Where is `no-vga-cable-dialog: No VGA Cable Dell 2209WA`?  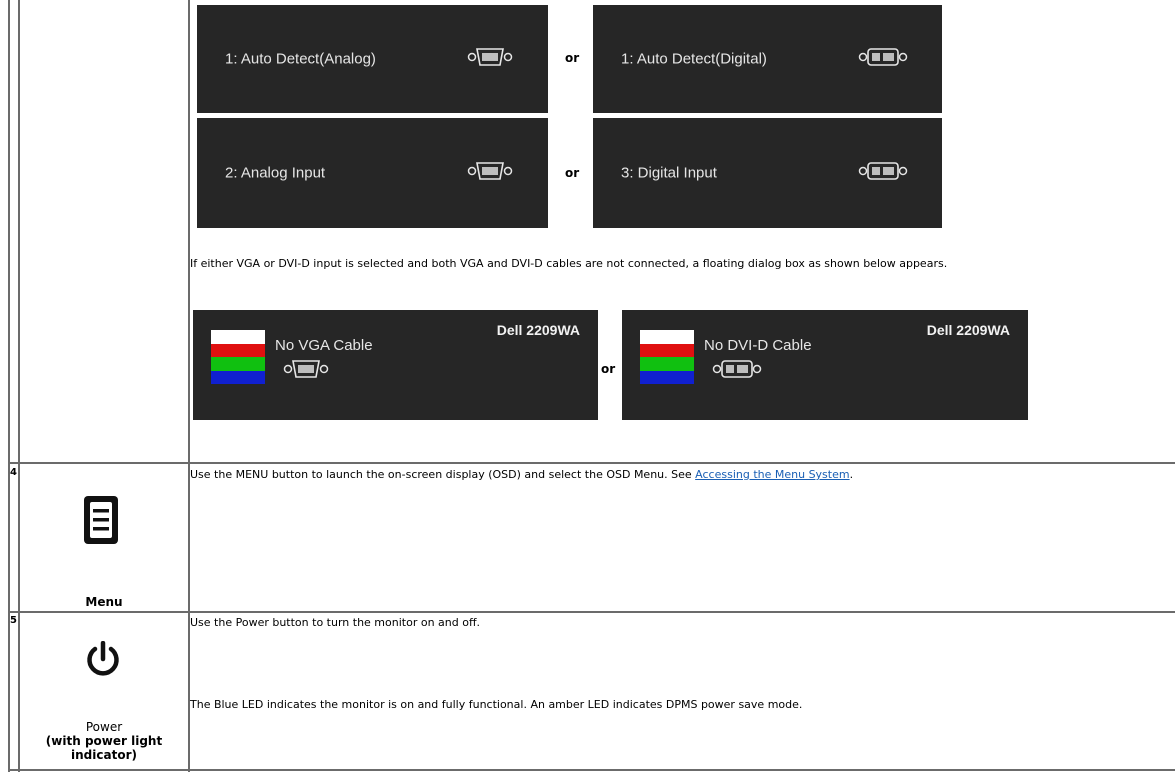
no-vga-cable-dialog: No VGA Cable Dell 2209WA is located at coordinates (395, 365).